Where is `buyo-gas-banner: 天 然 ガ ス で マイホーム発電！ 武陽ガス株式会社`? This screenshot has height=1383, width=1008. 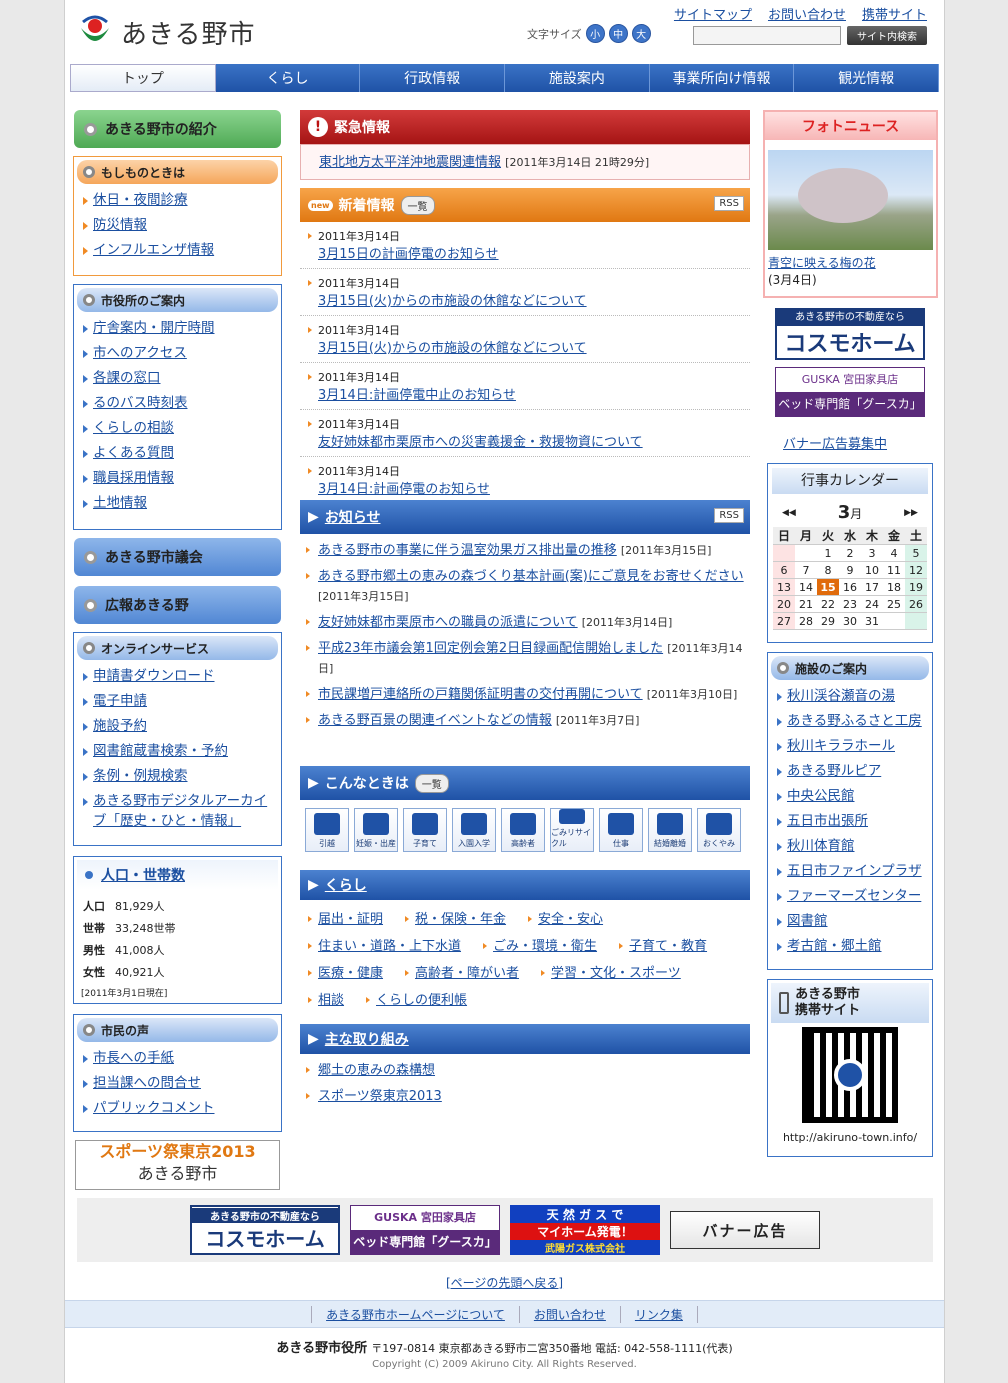
buyo-gas-banner: 天 然 ガ ス で マイホーム発電！ 武陽ガス株式会社 is located at coordinates (585, 1230).